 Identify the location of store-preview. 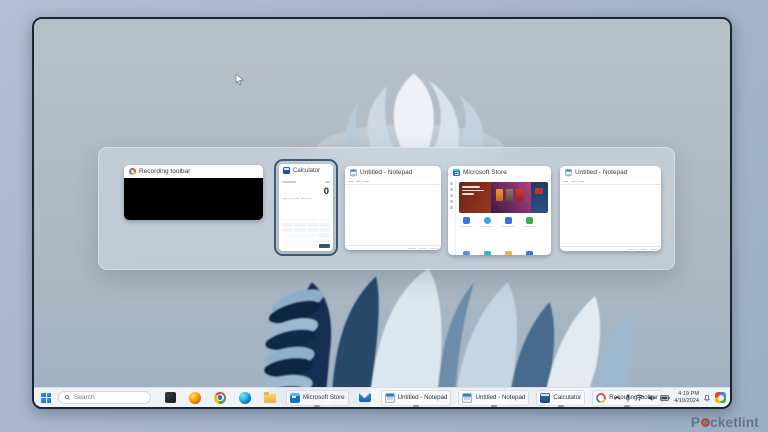
(499, 217).